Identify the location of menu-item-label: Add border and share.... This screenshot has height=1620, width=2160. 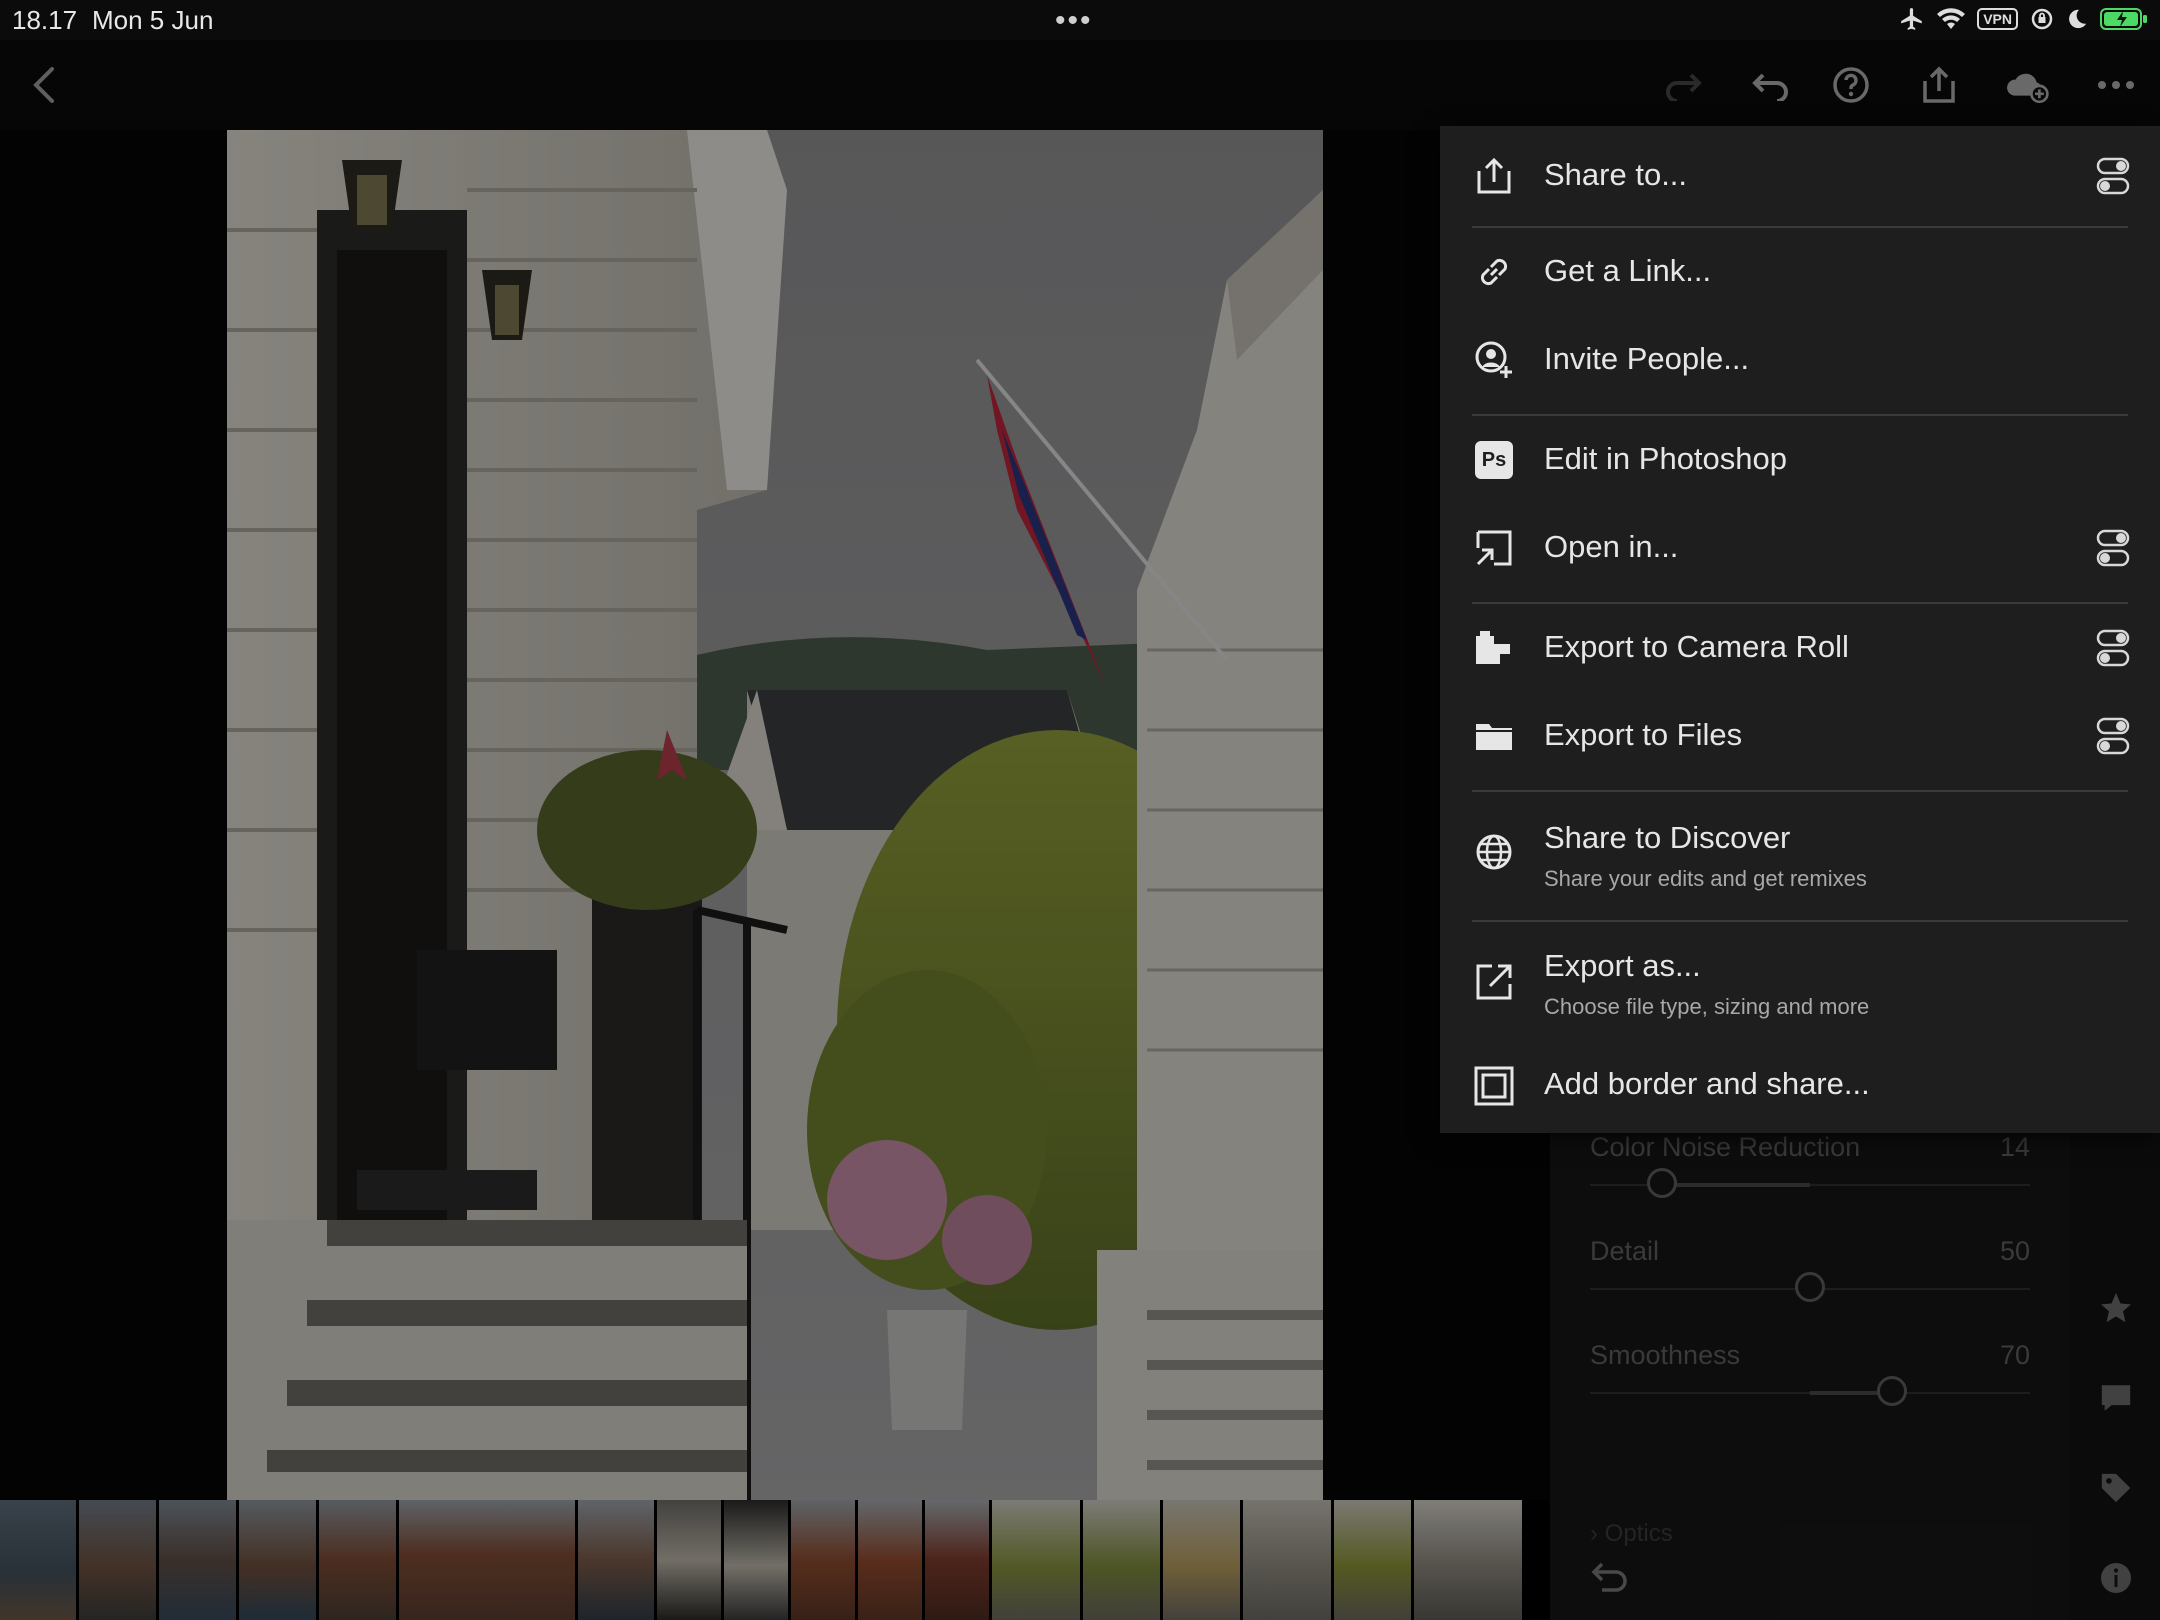
(1707, 1083).